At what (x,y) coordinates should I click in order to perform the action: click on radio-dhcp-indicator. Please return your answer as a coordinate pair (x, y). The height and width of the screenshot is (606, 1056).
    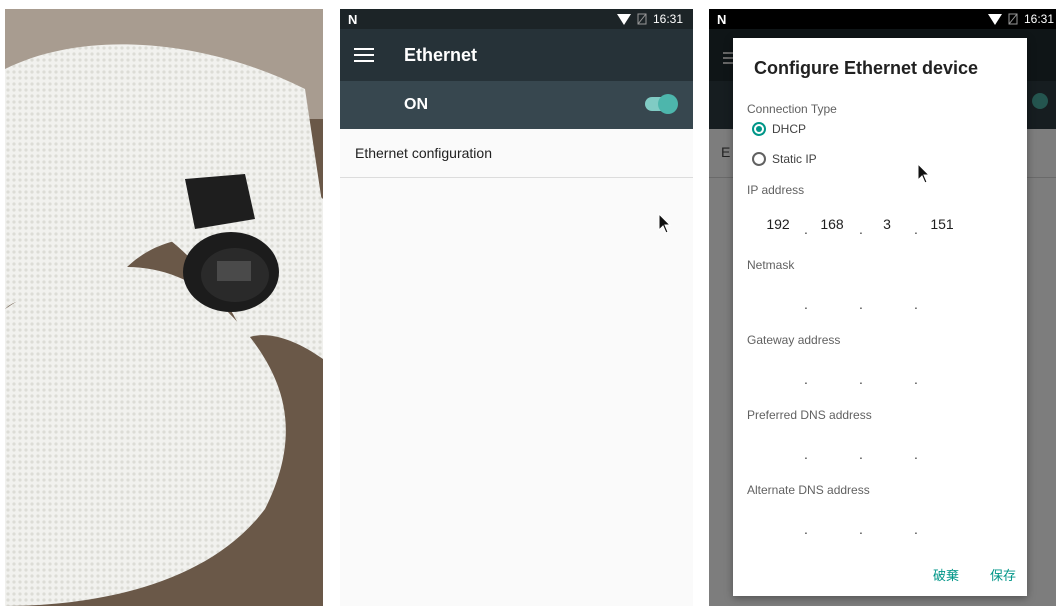
    Looking at the image, I should click on (759, 129).